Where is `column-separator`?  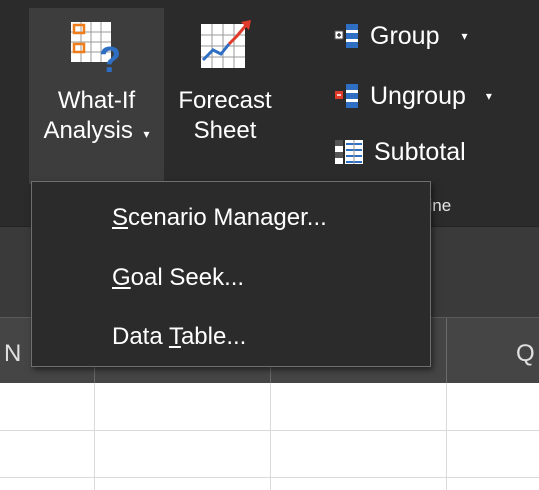
column-separator is located at coordinates (446, 351).